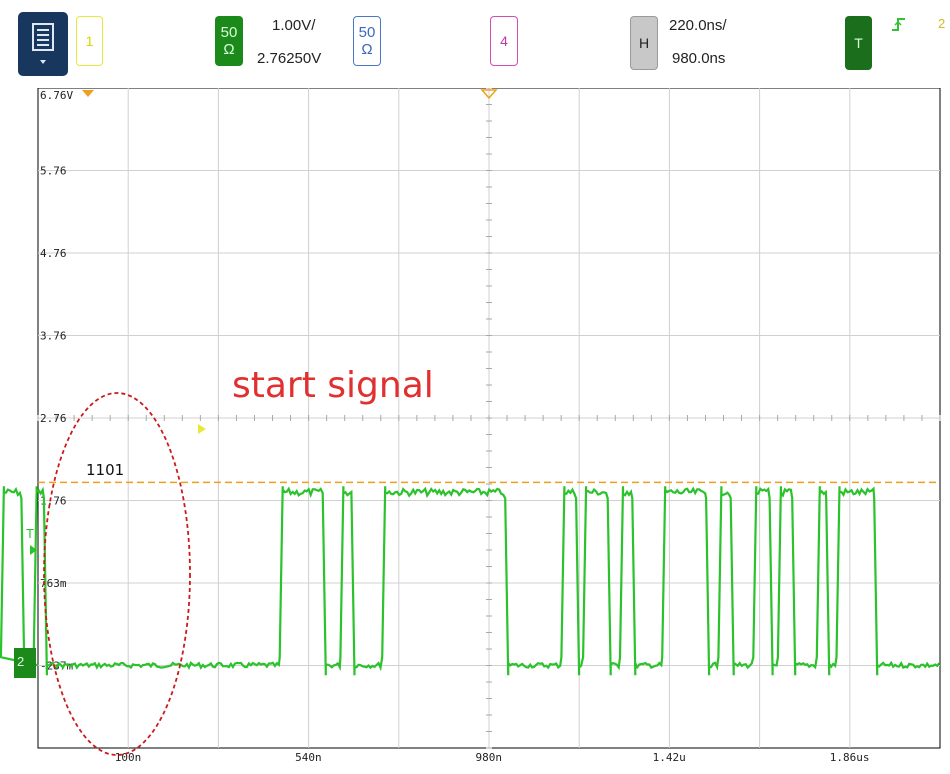 The width and height of the screenshot is (950, 774). Describe the element at coordinates (53, 418) in the screenshot. I see `y-tick-label: 2.76` at that location.